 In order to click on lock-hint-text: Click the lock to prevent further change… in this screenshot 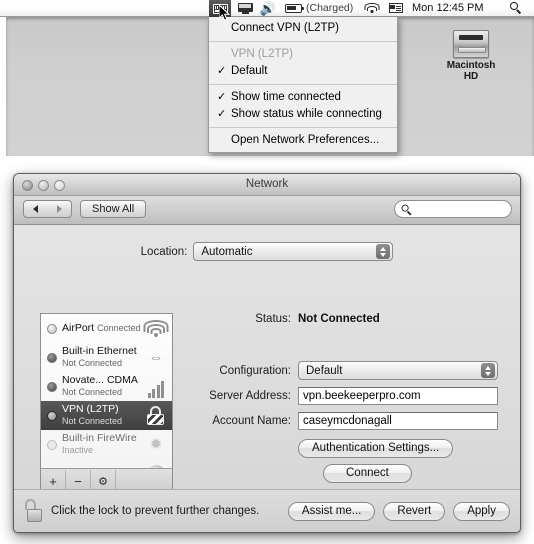, I will do `click(155, 511)`.